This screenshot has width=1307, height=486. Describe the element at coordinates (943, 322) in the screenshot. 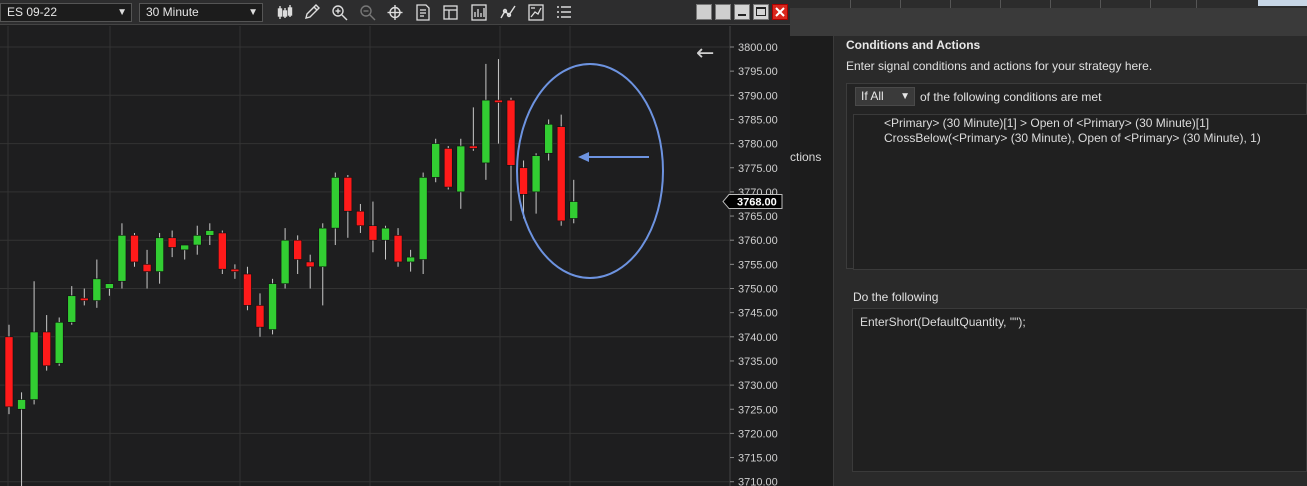

I see `action-item: EnterShort(DefaultQuantity, "");` at that location.